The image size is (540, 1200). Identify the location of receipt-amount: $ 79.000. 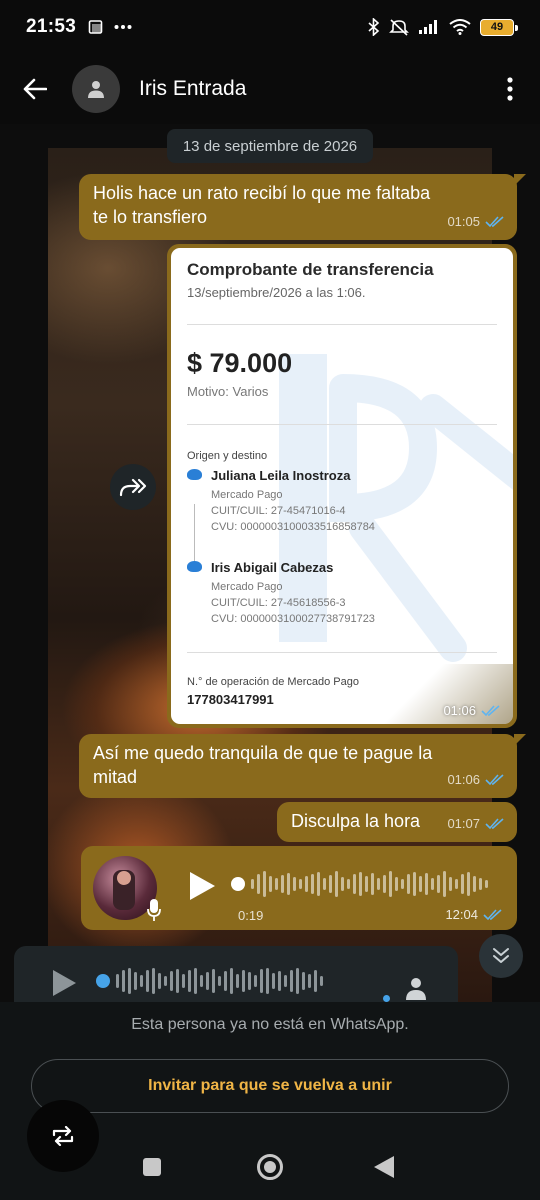
(240, 363).